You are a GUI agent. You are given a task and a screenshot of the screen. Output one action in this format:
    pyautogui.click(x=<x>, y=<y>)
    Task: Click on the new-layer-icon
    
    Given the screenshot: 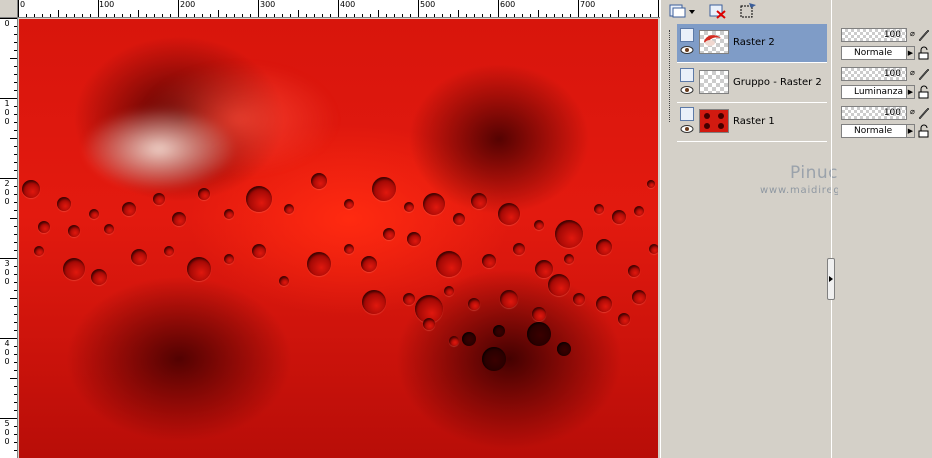 What is the action you would take?
    pyautogui.click(x=682, y=11)
    